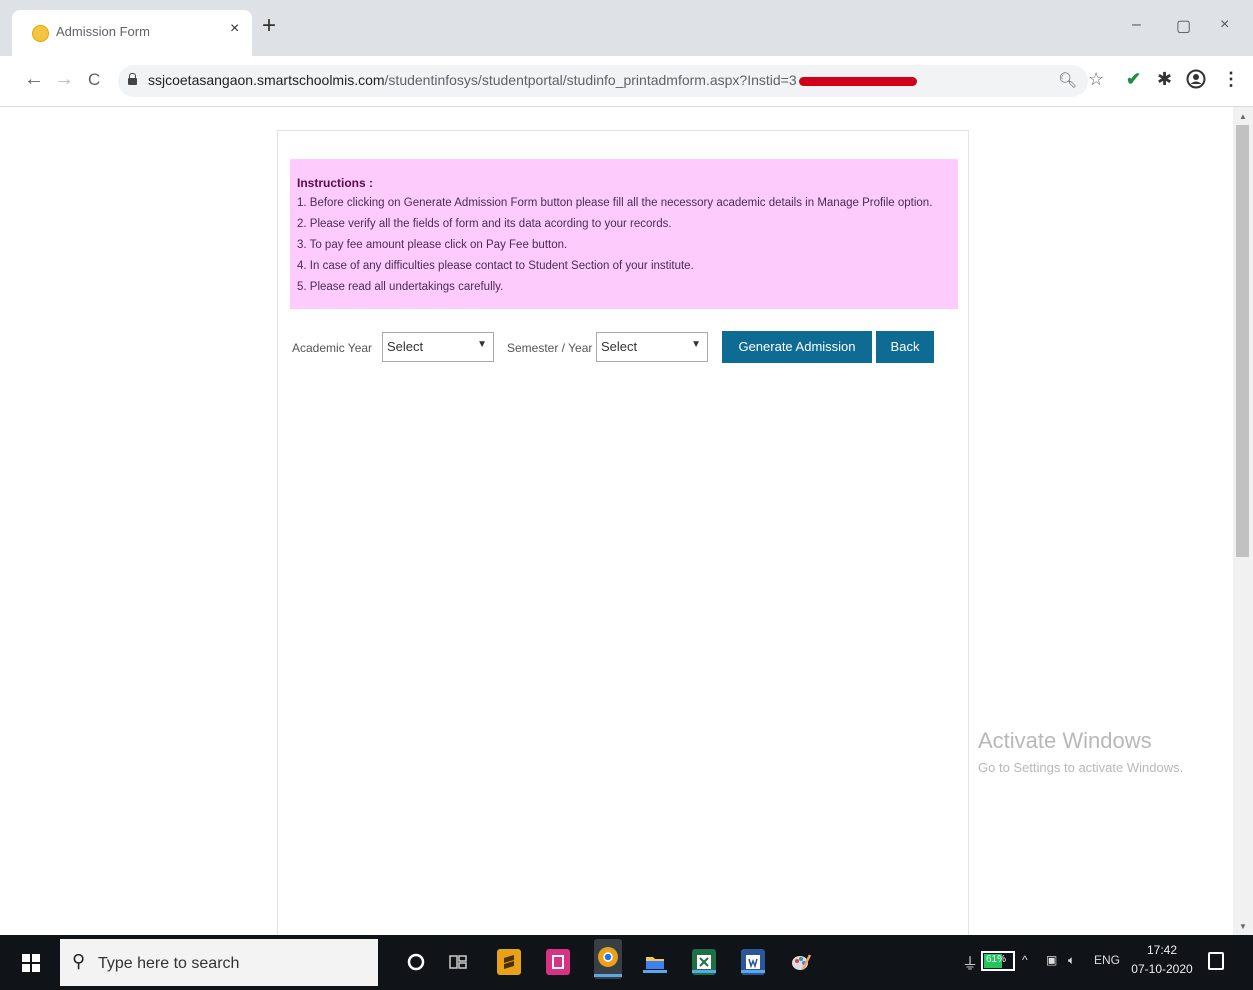 The width and height of the screenshot is (1253, 990). Describe the element at coordinates (1133, 79) in the screenshot. I see `check-extension-icon: ✔` at that location.